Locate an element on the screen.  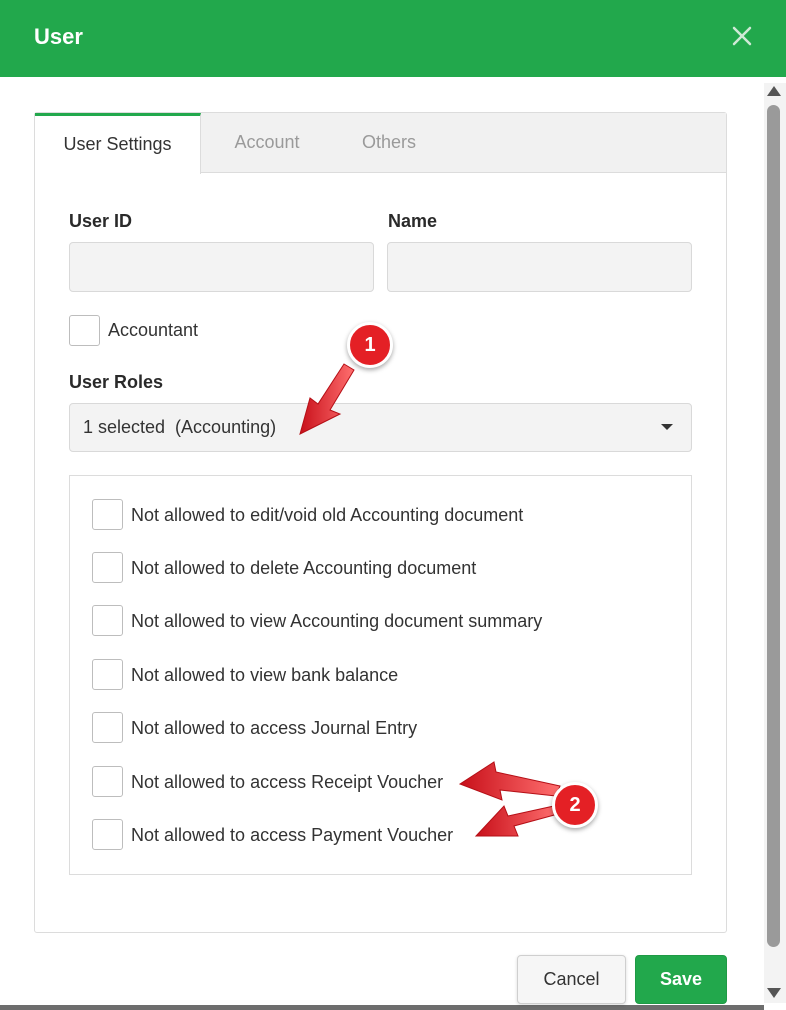
user-id-field is located at coordinates (221, 267).